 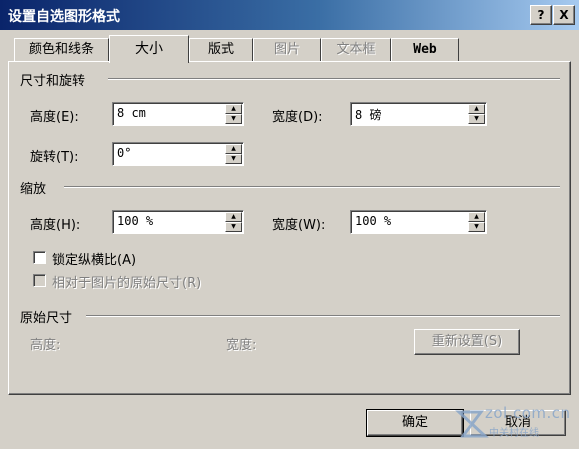 I want to click on scale-height-spinner: 100 % ▲ ▼, so click(x=178, y=222).